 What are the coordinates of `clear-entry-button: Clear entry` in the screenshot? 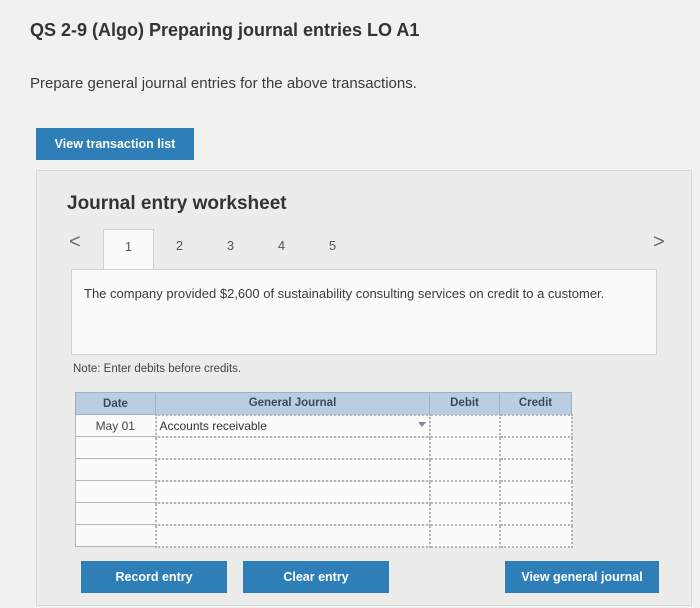 It's located at (316, 577).